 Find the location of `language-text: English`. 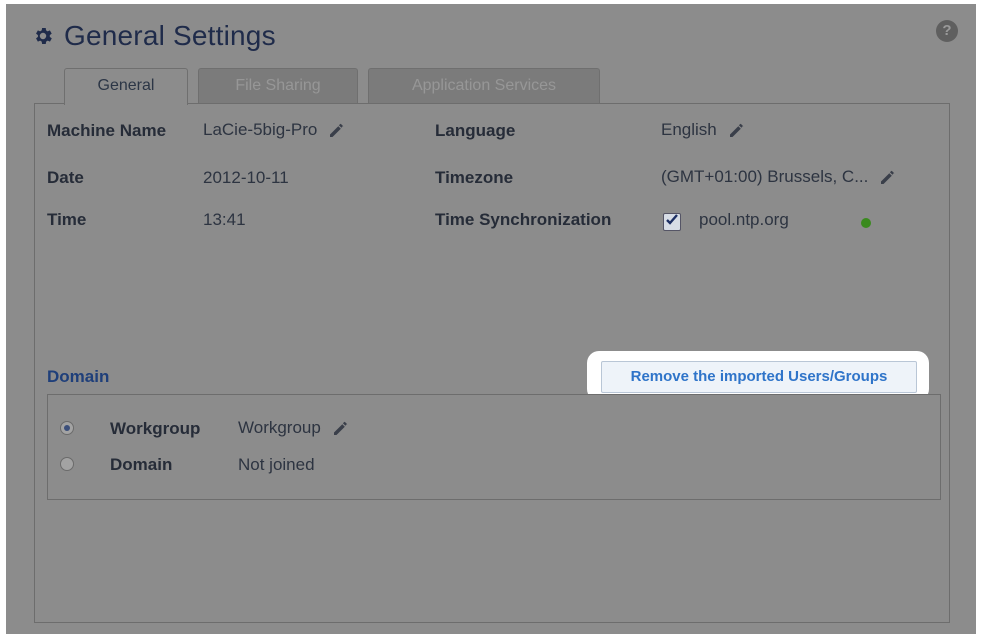

language-text: English is located at coordinates (689, 129).